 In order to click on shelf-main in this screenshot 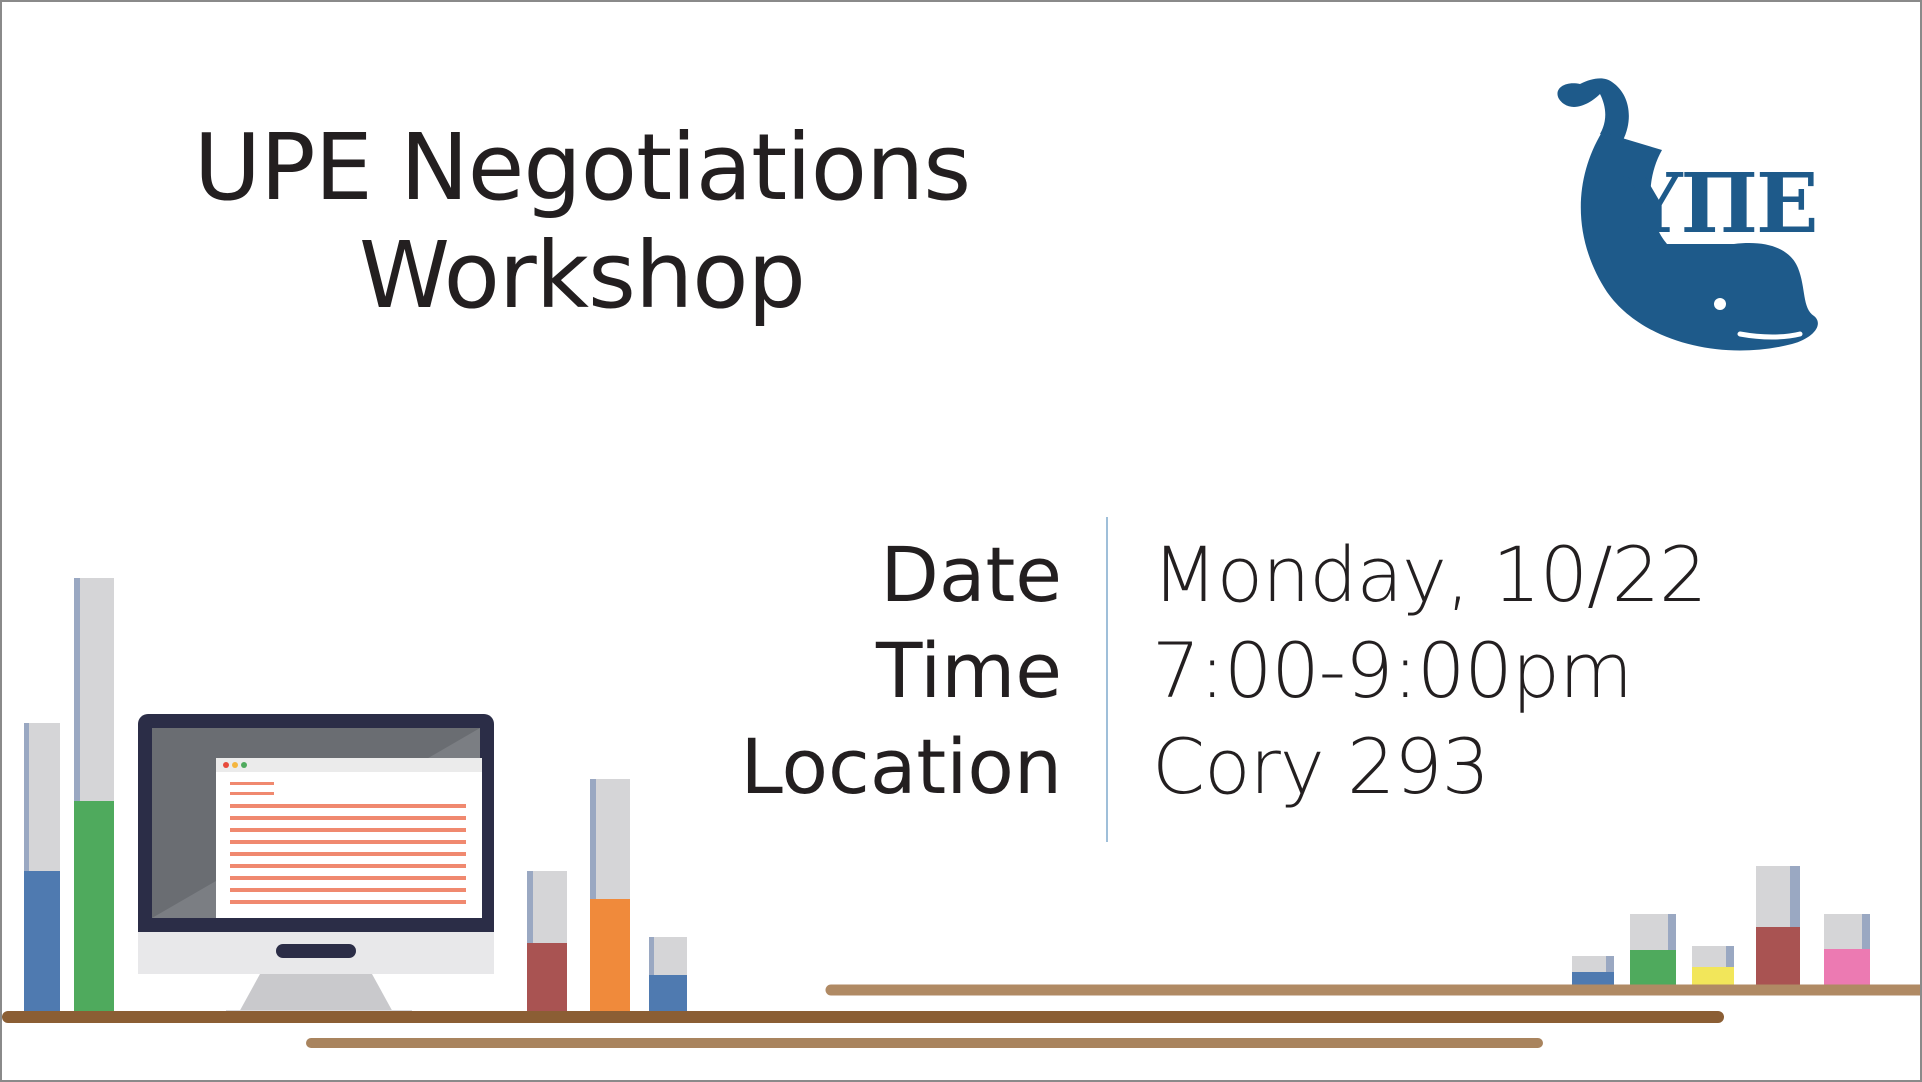, I will do `click(863, 1017)`.